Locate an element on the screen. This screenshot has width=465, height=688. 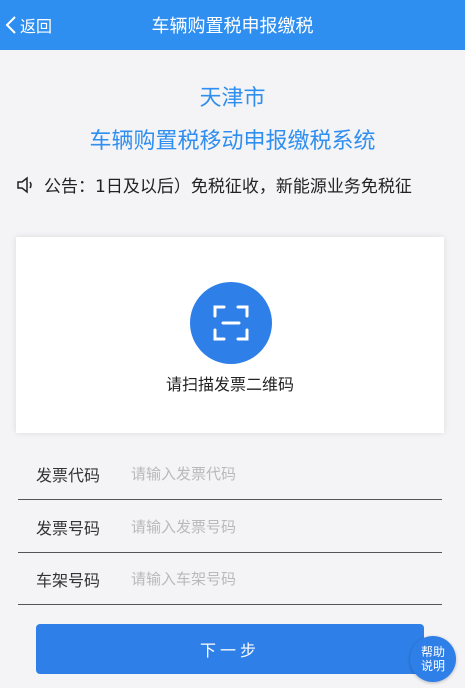
vin-field: 车架号码 is located at coordinates (230, 579).